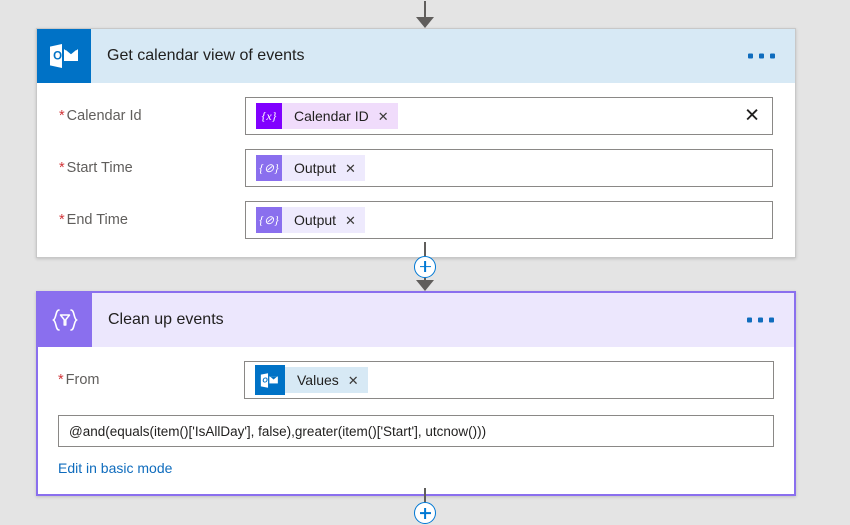 The image size is (850, 525). Describe the element at coordinates (82, 380) in the screenshot. I see `param-label-text: From` at that location.